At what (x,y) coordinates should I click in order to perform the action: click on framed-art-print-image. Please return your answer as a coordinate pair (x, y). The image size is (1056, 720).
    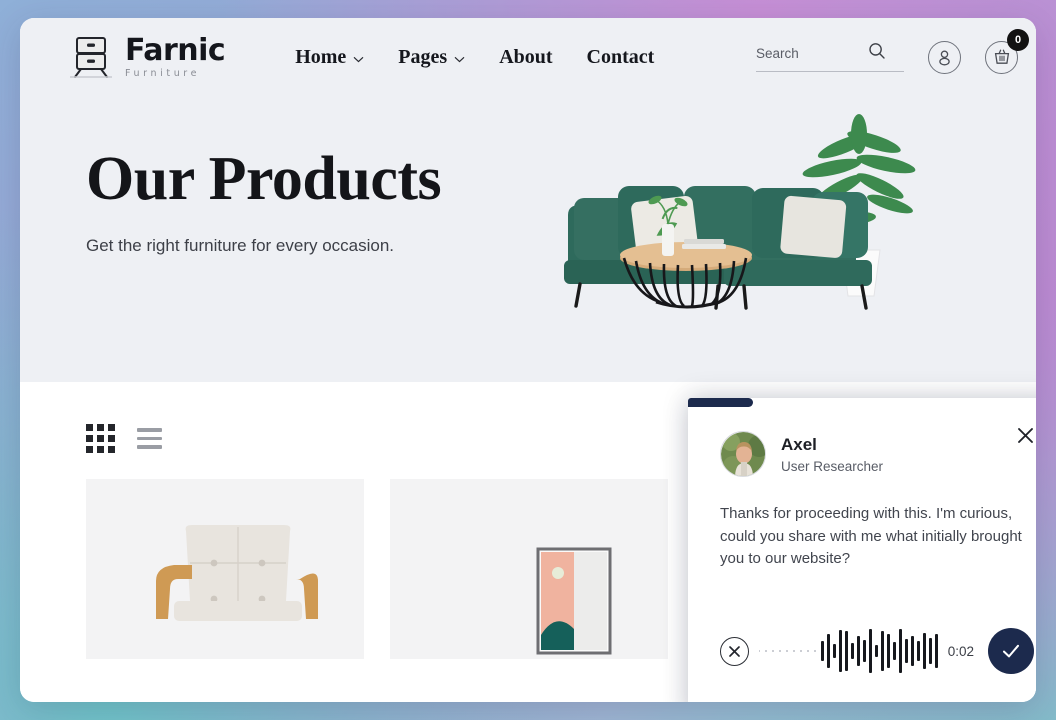
    Looking at the image, I should click on (529, 569).